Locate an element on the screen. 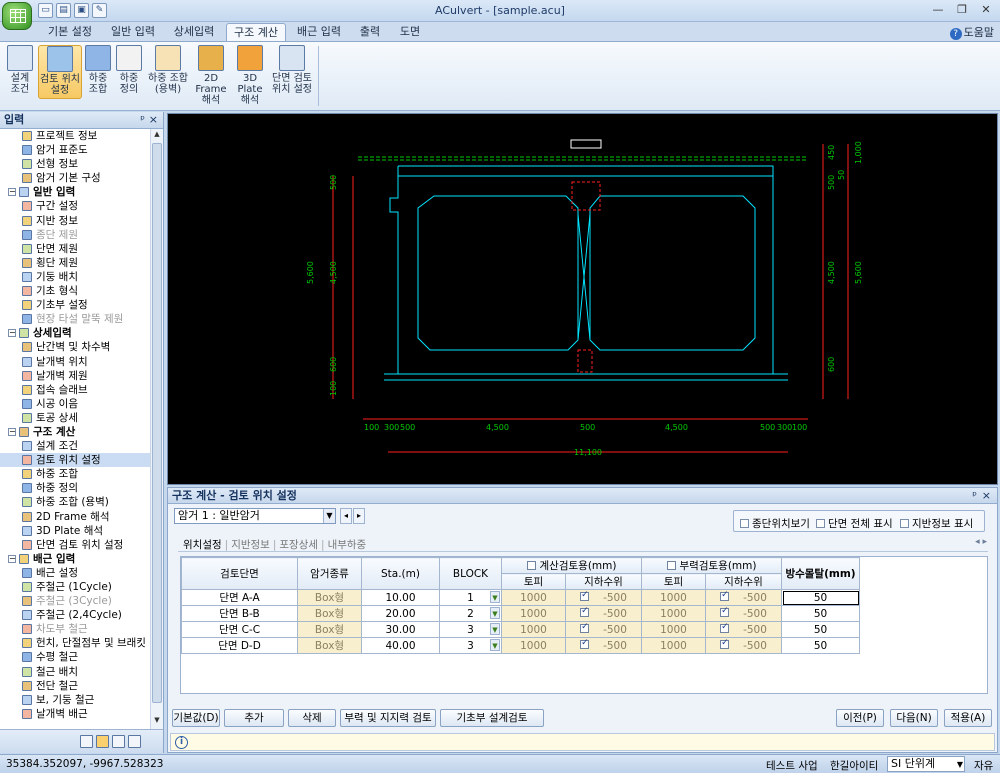  cell-block: 2 ▼ is located at coordinates (470, 613).